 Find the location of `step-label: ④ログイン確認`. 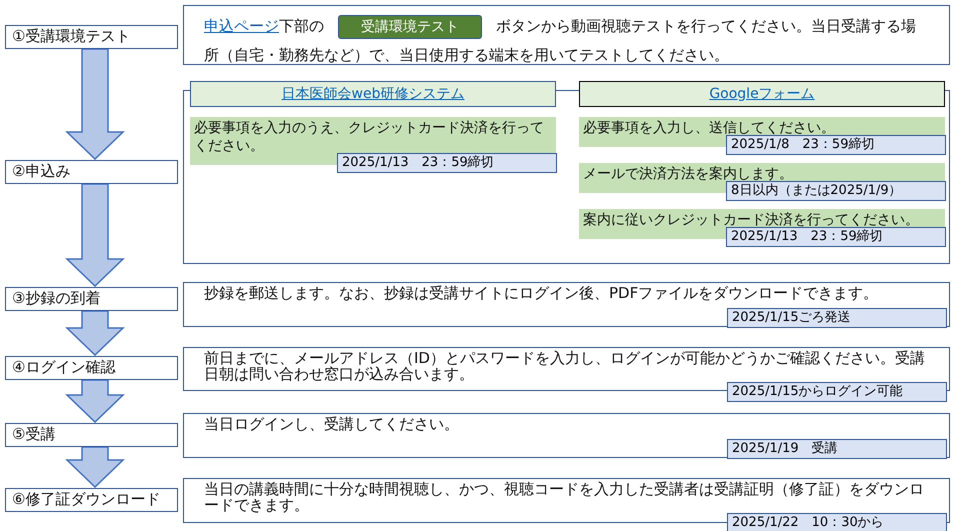

step-label: ④ログイン確認 is located at coordinates (91, 368).